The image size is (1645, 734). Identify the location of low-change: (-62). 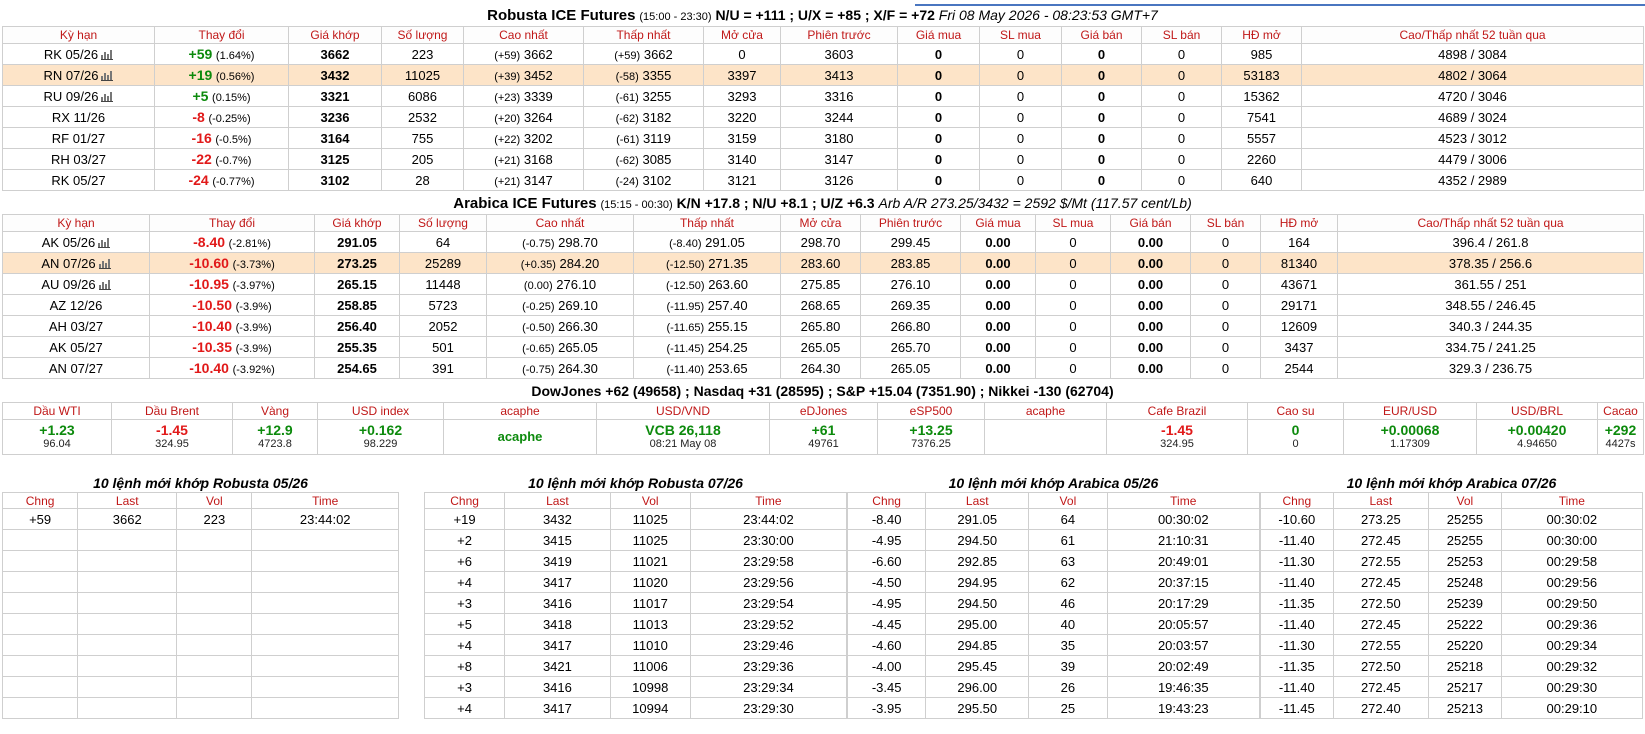
(627, 118).